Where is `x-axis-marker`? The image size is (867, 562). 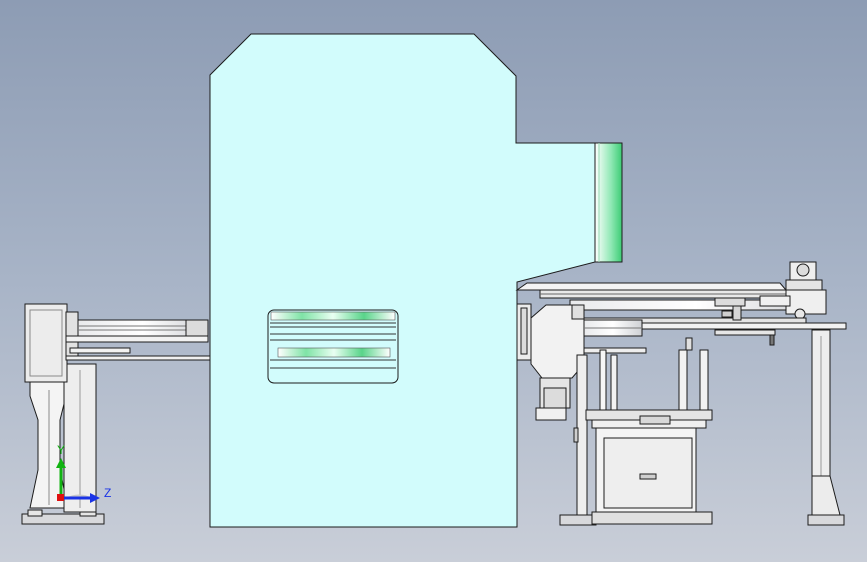
x-axis-marker is located at coordinates (60, 497).